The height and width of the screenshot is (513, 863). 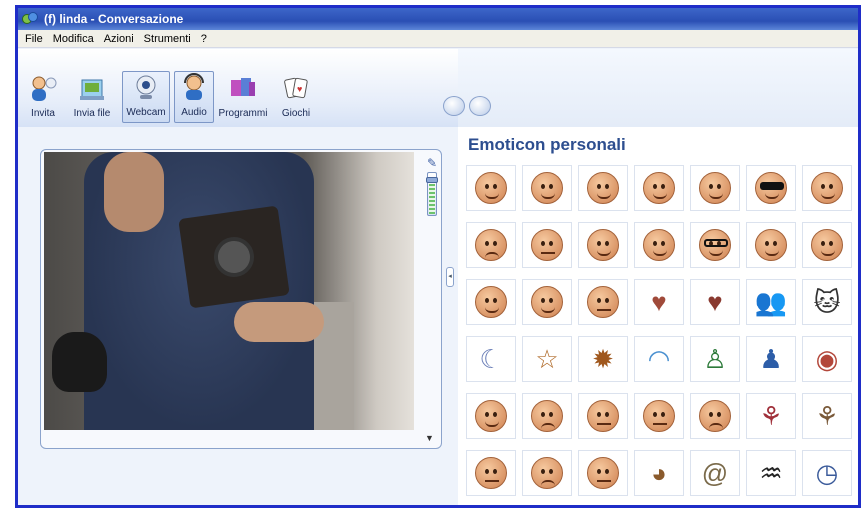 I want to click on emoticon-sarcastic-face, so click(x=603, y=473).